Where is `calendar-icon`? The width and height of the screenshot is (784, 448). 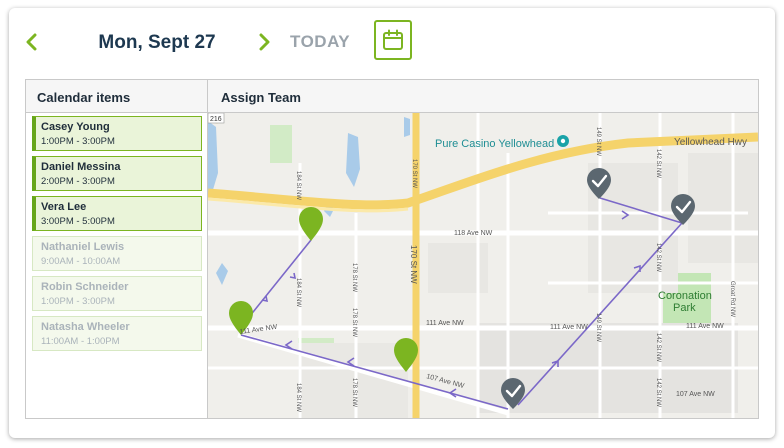 calendar-icon is located at coordinates (393, 39).